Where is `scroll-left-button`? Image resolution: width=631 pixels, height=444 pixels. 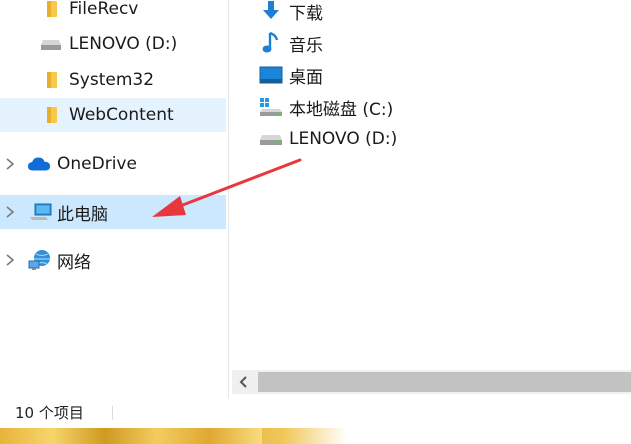
scroll-left-button is located at coordinates (244, 382).